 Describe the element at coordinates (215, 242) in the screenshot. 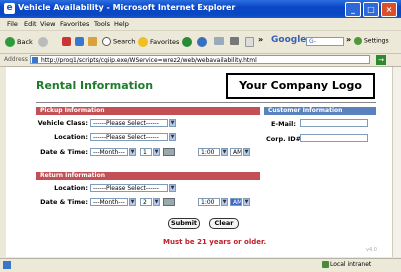

I see `age-requirement-note: Must be 21 years or older.` at that location.